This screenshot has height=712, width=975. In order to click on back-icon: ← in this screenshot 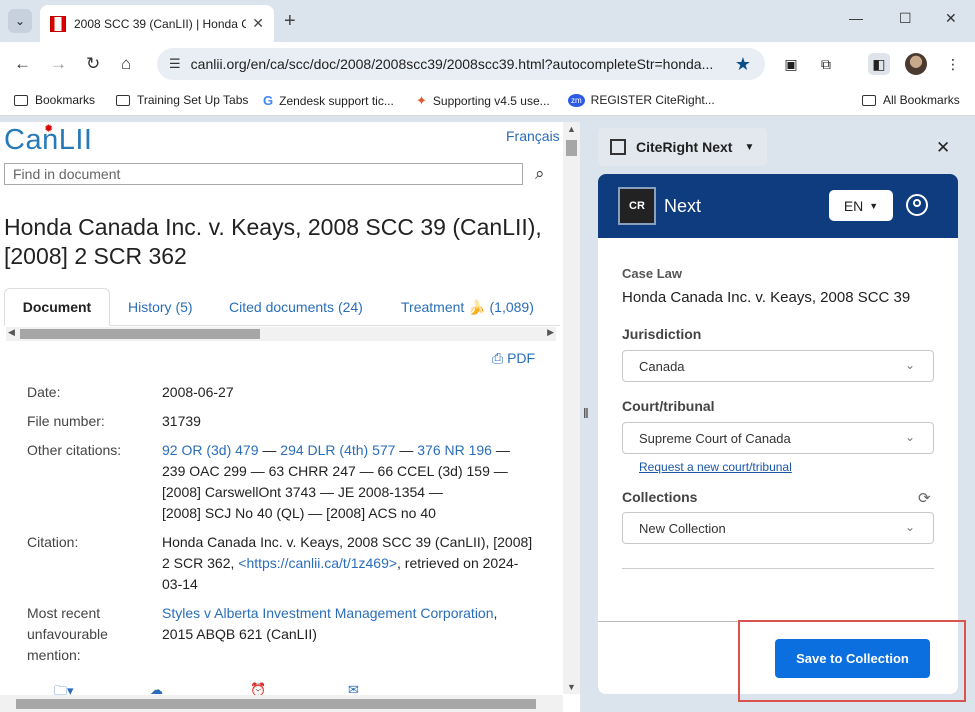, I will do `click(22, 64)`.